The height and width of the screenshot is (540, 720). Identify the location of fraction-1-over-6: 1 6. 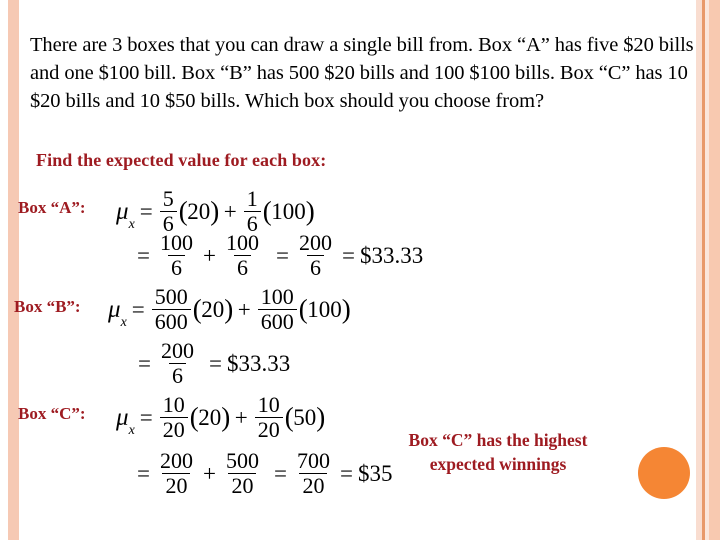
(252, 211).